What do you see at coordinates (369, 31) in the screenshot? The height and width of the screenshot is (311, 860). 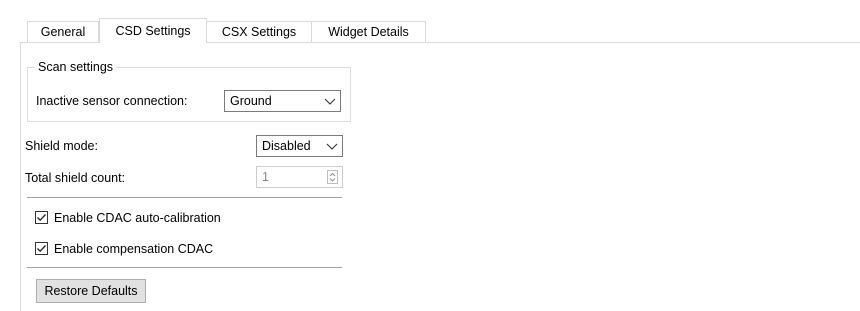 I see `tab-widget-details: Widget Details` at bounding box center [369, 31].